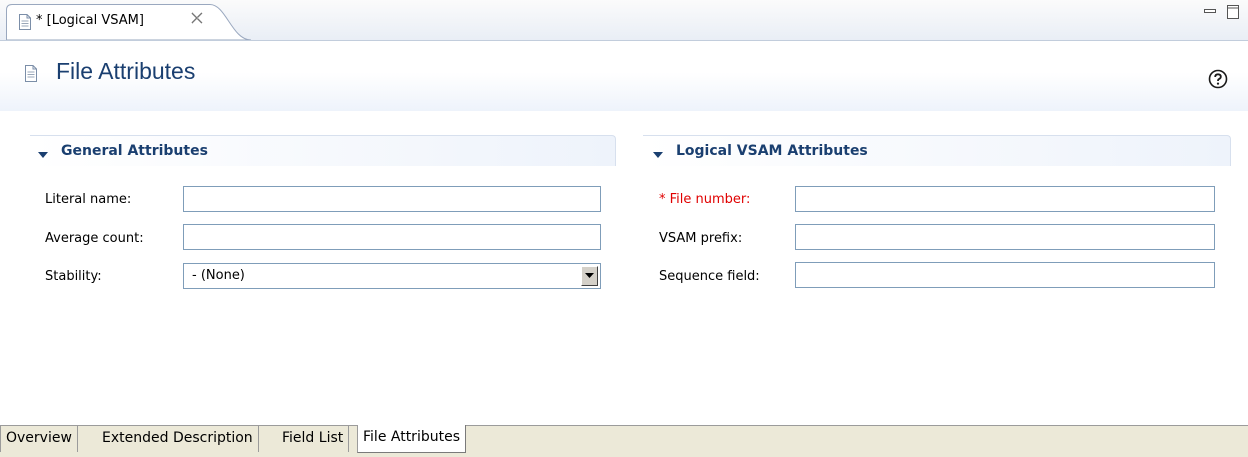 The height and width of the screenshot is (457, 1248). What do you see at coordinates (73, 276) in the screenshot?
I see `stability-label: Stability:` at bounding box center [73, 276].